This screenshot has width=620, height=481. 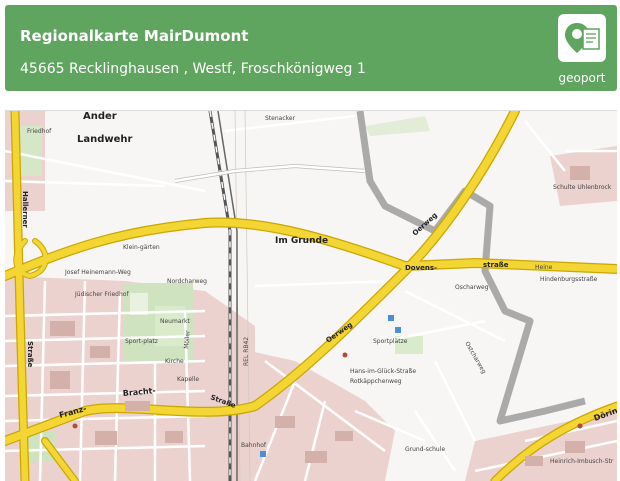 I want to click on label-rep-b: REL RB42, so click(x=246, y=351).